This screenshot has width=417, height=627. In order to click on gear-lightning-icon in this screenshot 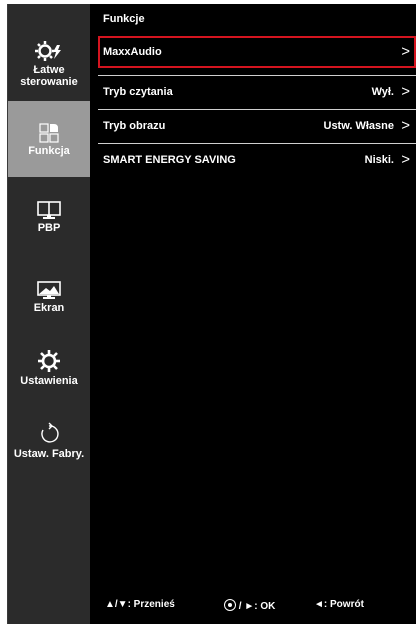, I will do `click(48, 51)`.